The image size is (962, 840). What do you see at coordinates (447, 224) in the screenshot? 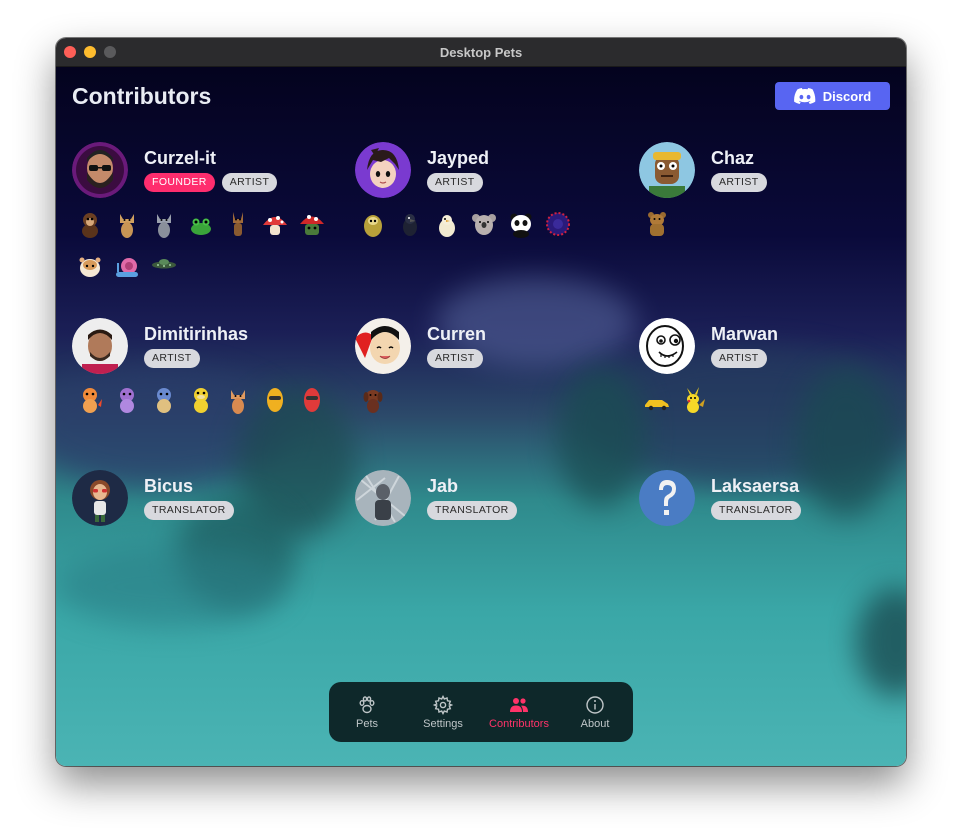
I see `chick-icon` at bounding box center [447, 224].